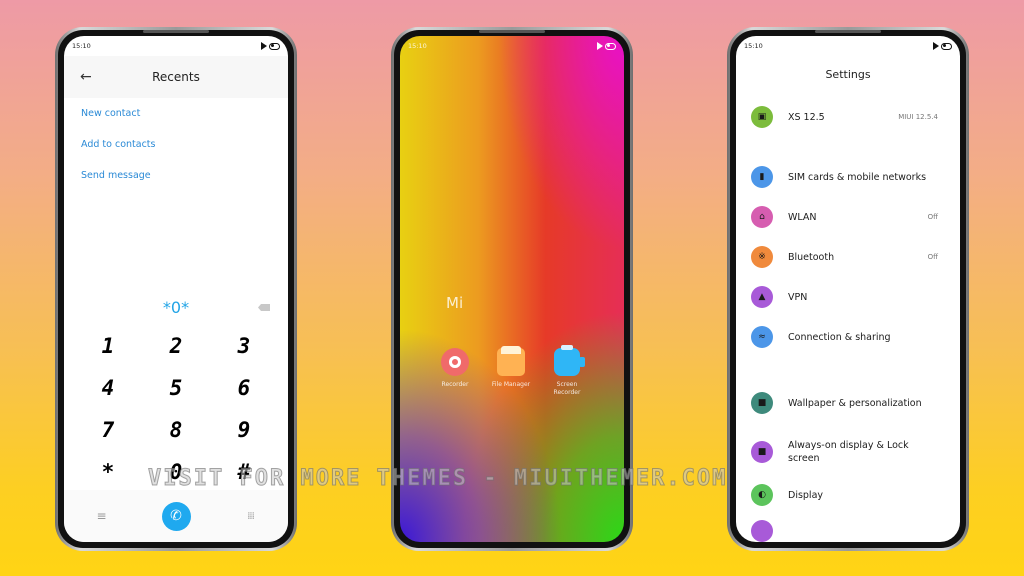  Describe the element at coordinates (762, 217) in the screenshot. I see `wifi-icon: ⌂` at that location.